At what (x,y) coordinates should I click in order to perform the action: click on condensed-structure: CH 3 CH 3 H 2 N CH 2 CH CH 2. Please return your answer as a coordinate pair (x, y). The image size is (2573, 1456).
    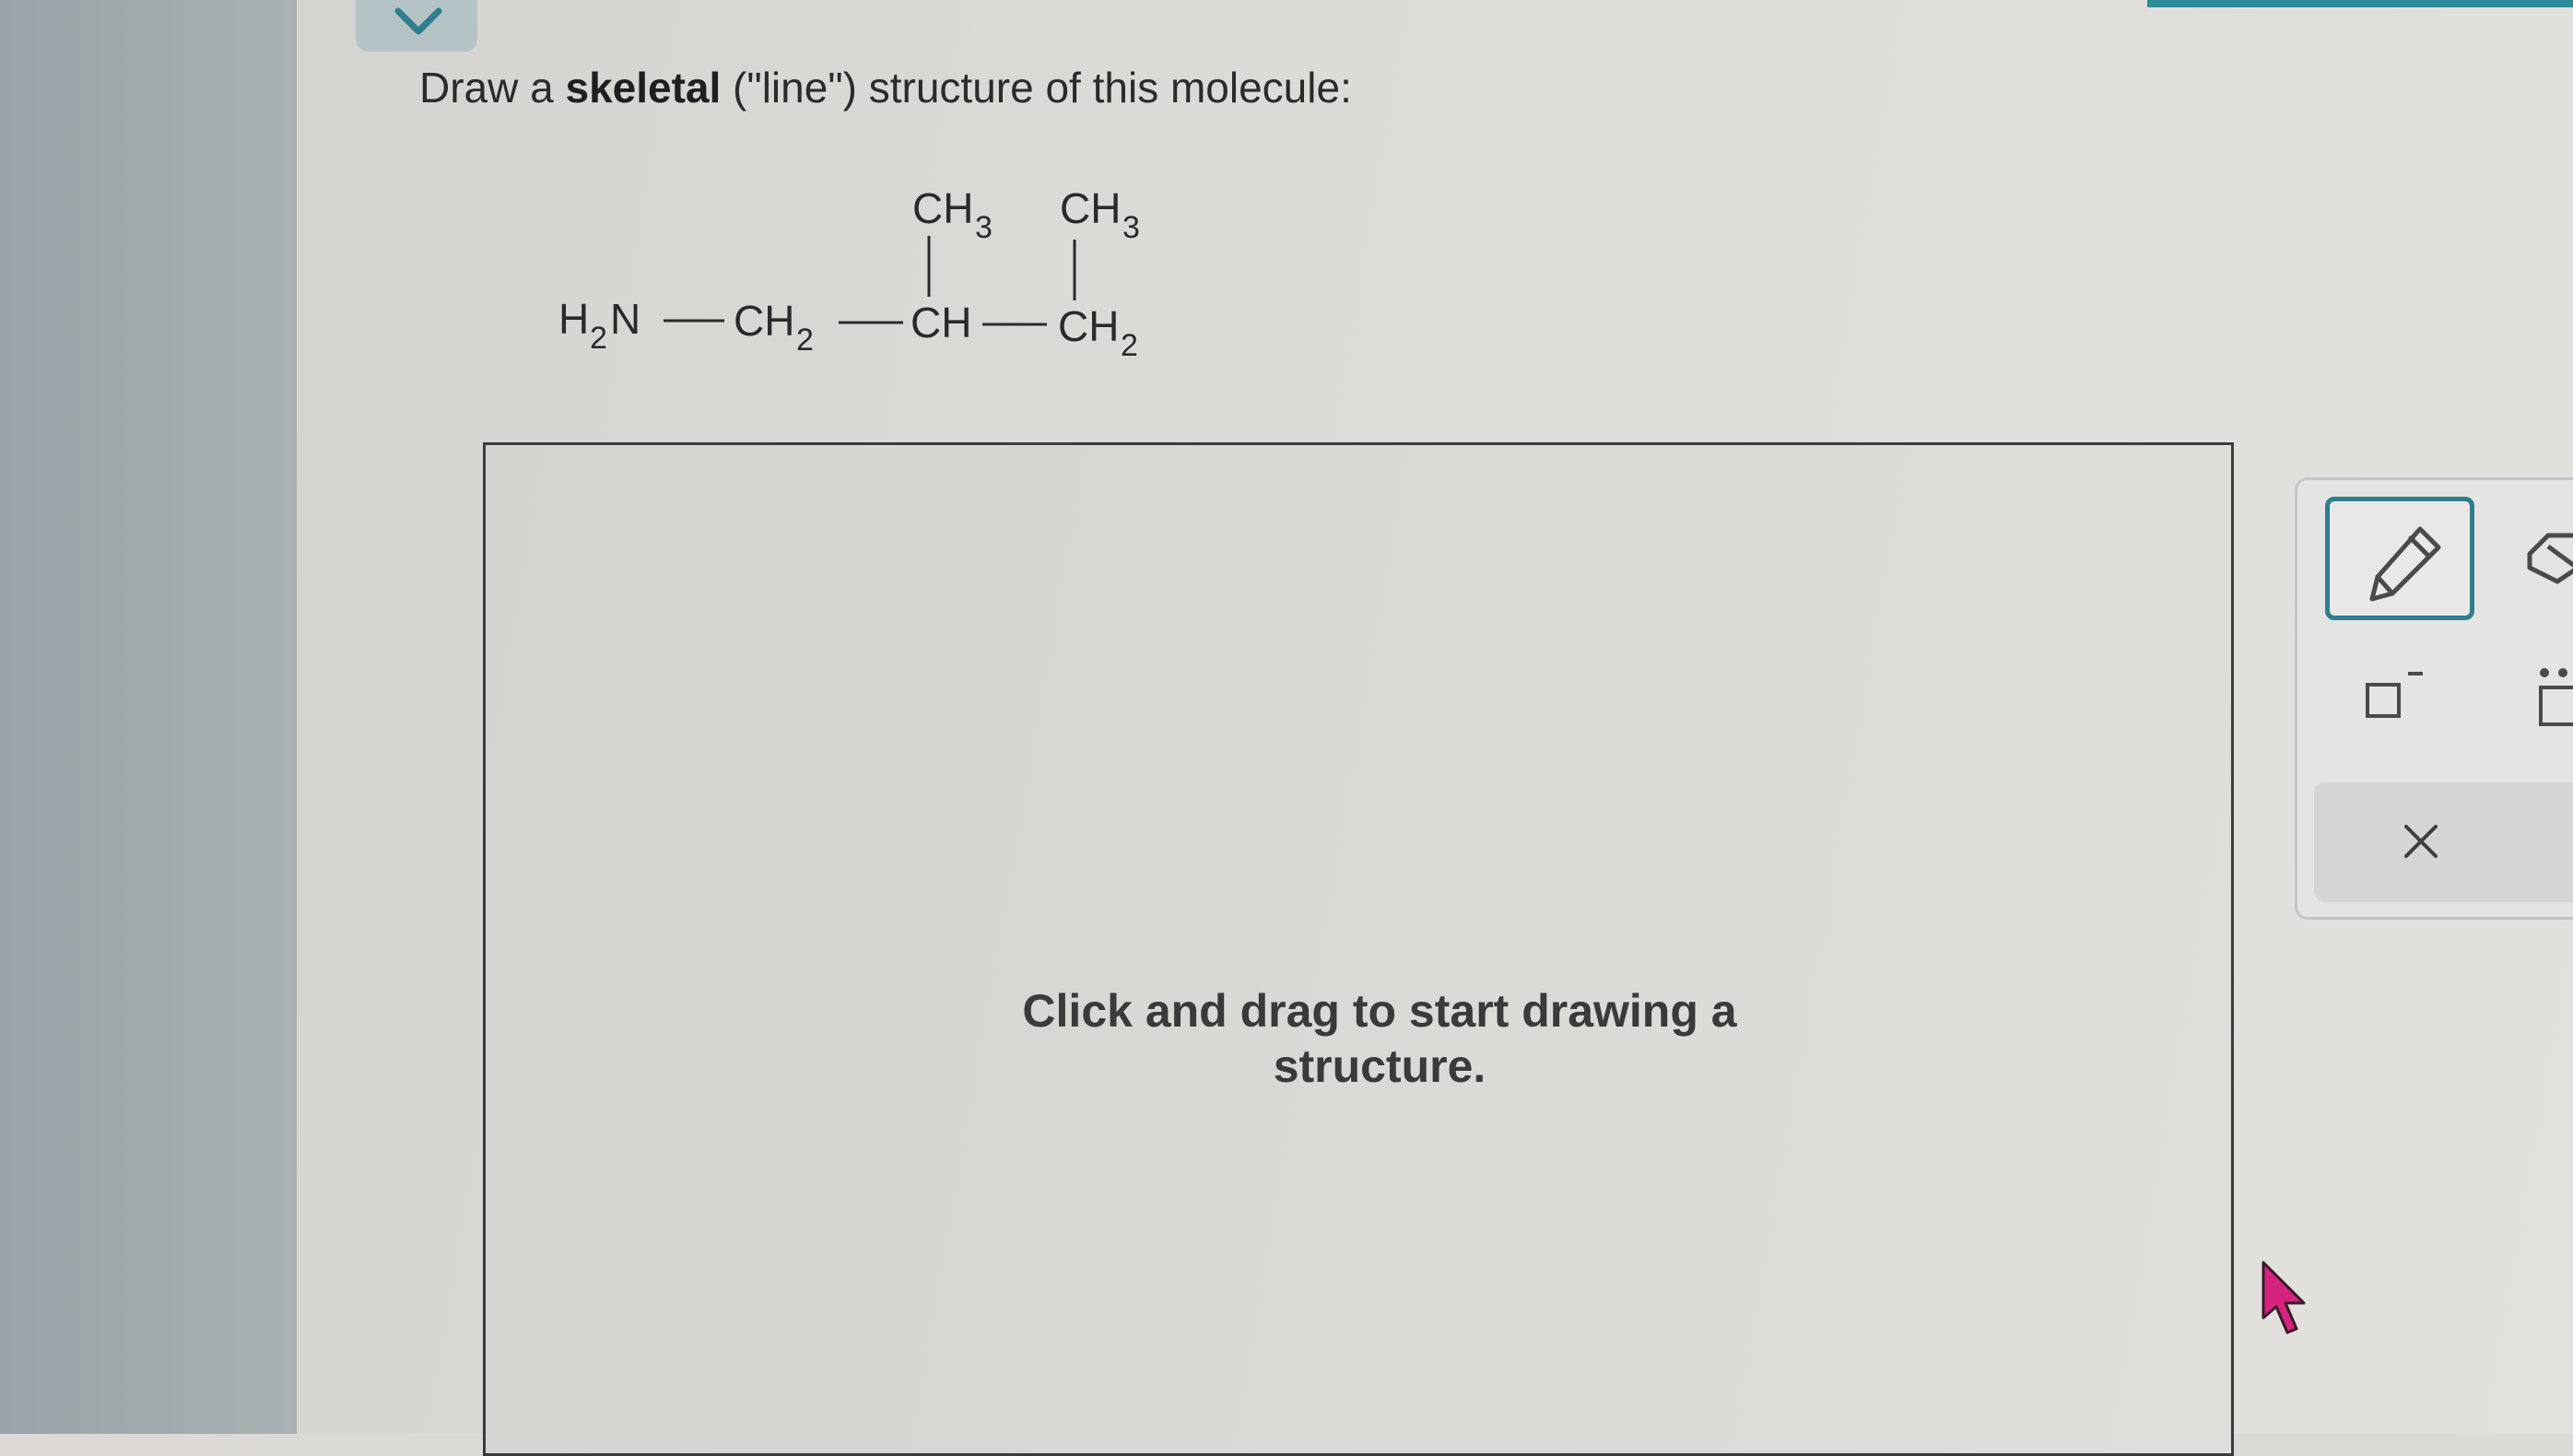
    Looking at the image, I should click on (849, 273).